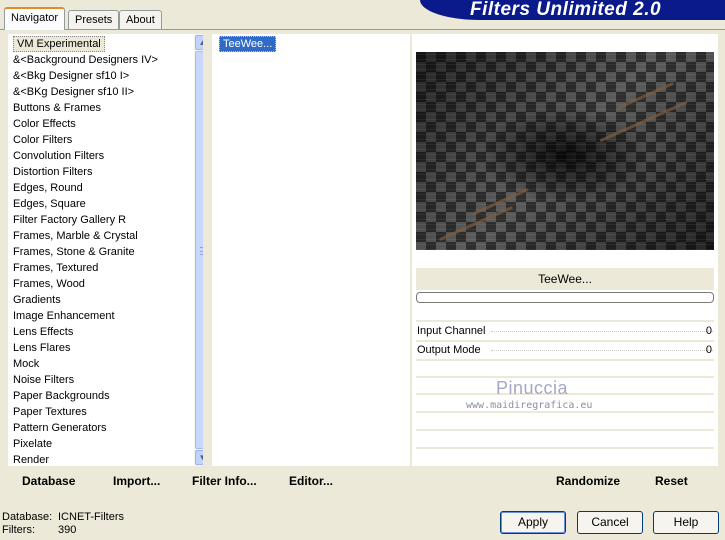 The image size is (725, 540). What do you see at coordinates (31, 459) in the screenshot?
I see `category-item: Render` at bounding box center [31, 459].